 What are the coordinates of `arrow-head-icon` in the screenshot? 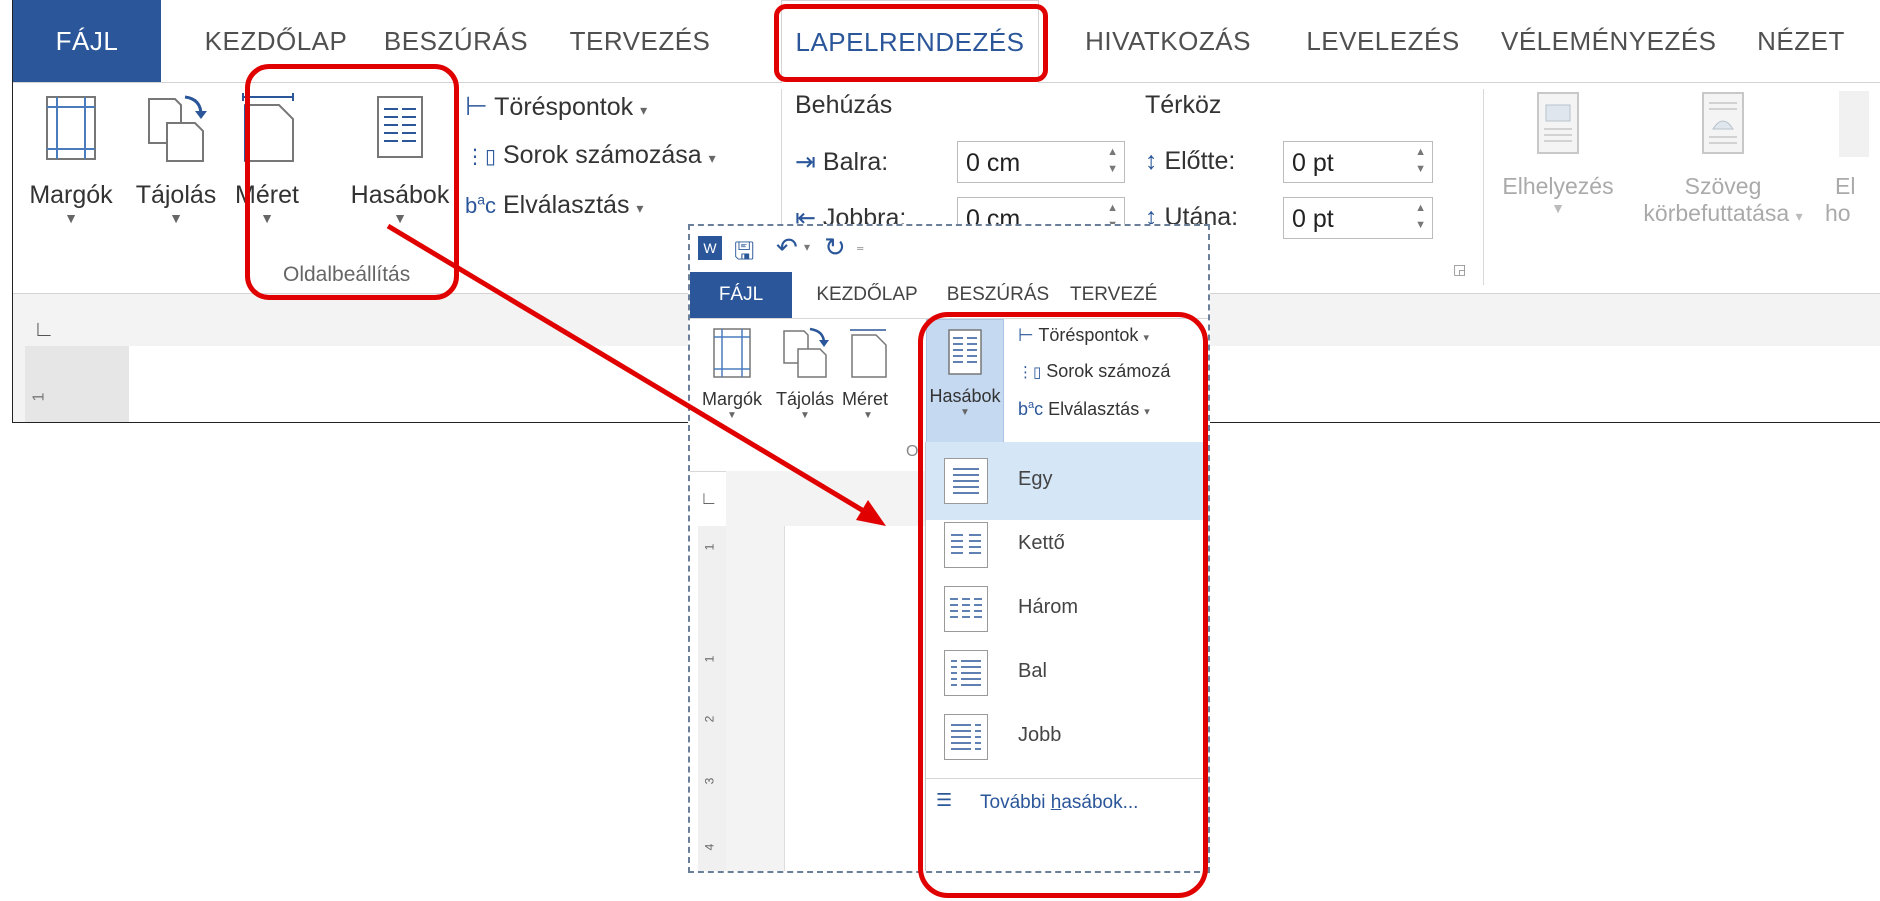 It's located at (871, 513).